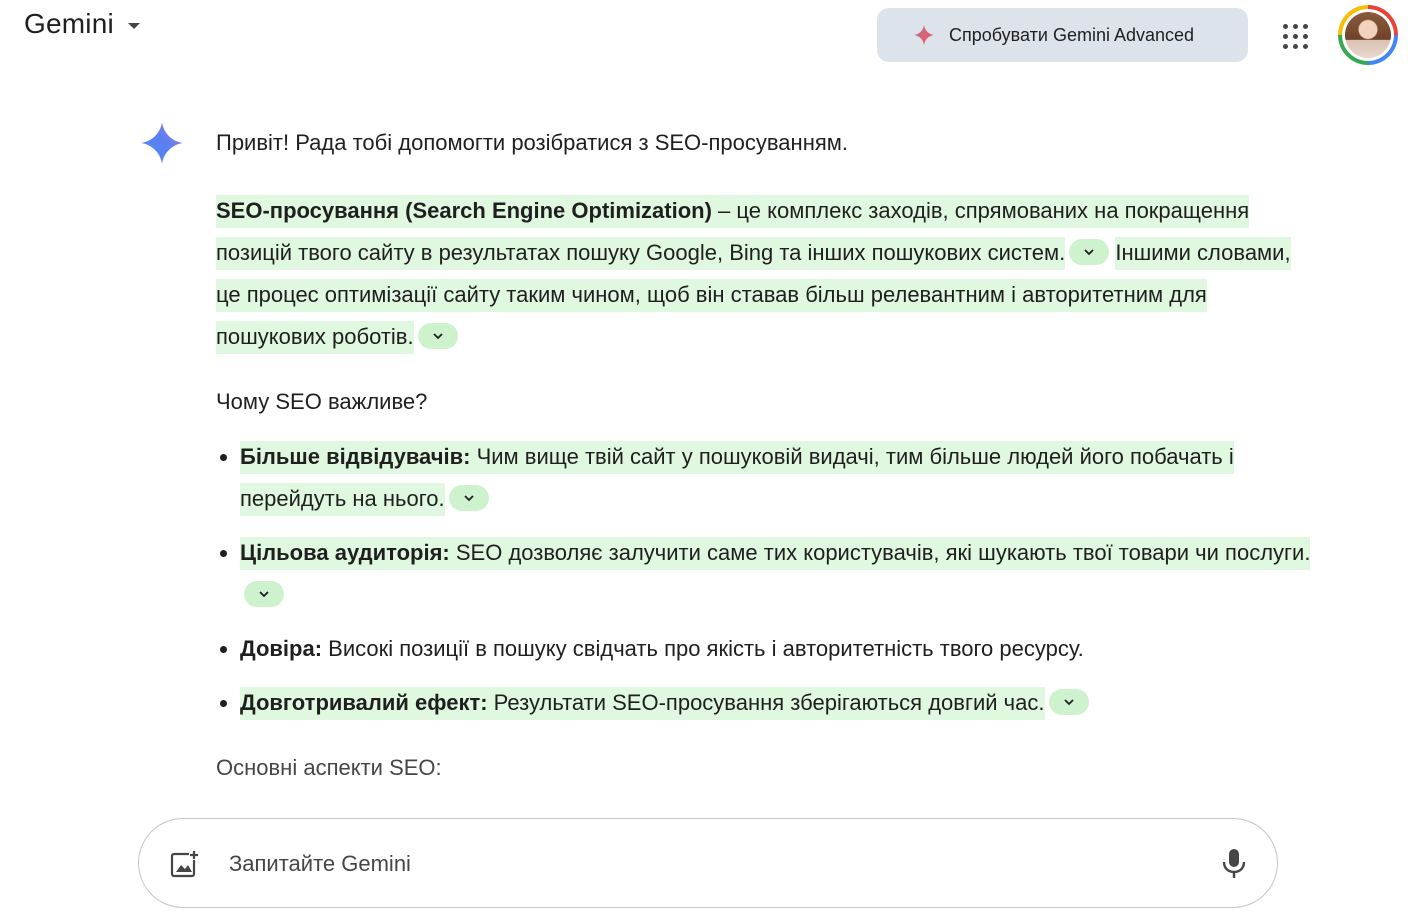  I want to click on prompt-input, so click(709, 864).